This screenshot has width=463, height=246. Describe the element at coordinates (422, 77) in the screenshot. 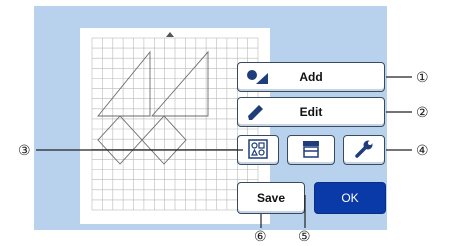

I see `callout-1: ①` at that location.